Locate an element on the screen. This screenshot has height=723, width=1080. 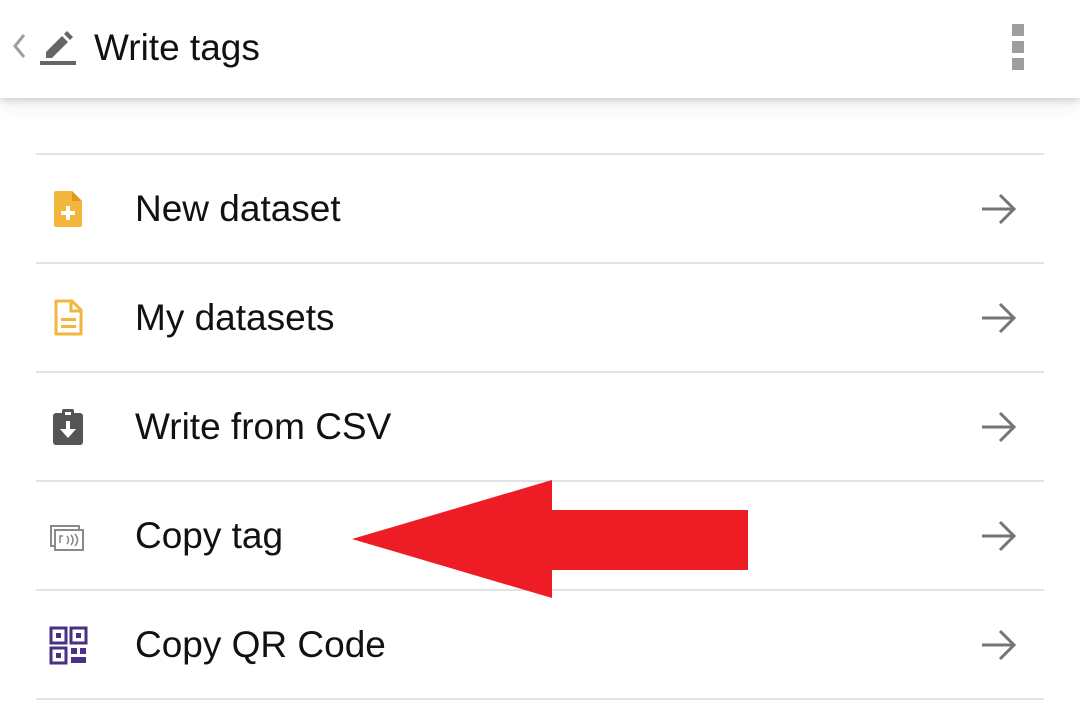
menu-item-label: New dataset is located at coordinates (238, 208).